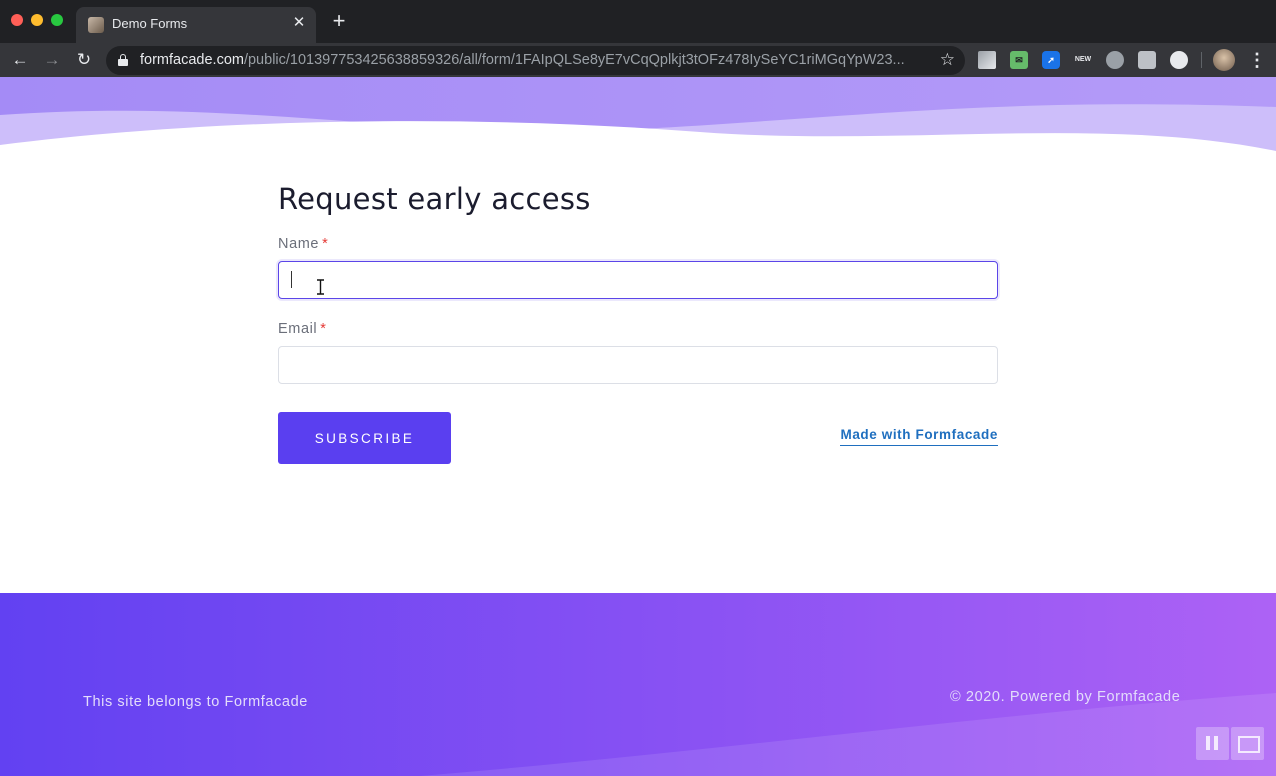 The height and width of the screenshot is (776, 1276). What do you see at coordinates (57, 20) in the screenshot?
I see `zoom-window-button` at bounding box center [57, 20].